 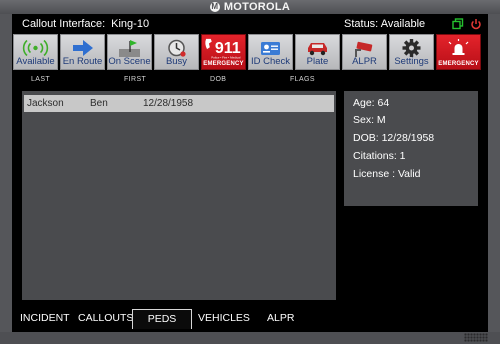 What do you see at coordinates (387, 174) in the screenshot?
I see `detail-license: License : Valid` at bounding box center [387, 174].